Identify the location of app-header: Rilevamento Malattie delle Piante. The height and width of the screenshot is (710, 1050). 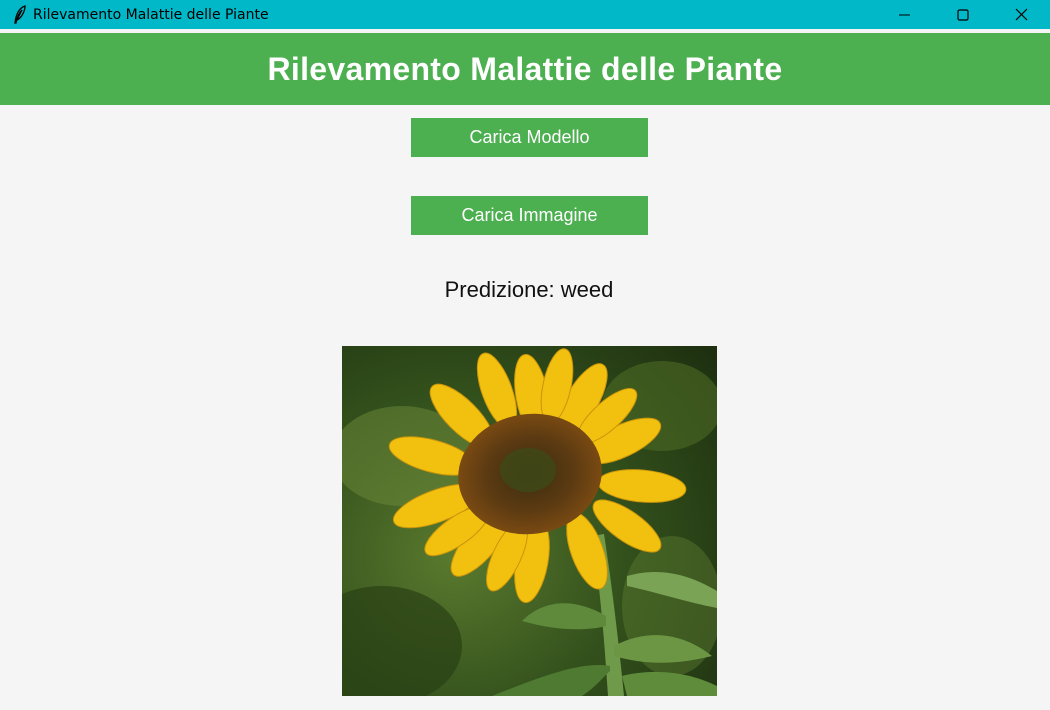
(525, 69).